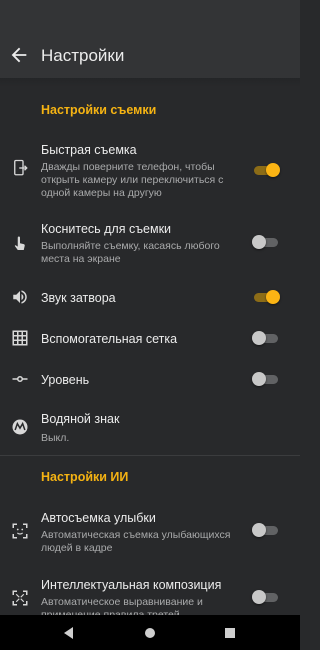 The width and height of the screenshot is (320, 650). Describe the element at coordinates (20, 379) in the screenshot. I see `level-icon` at that location.